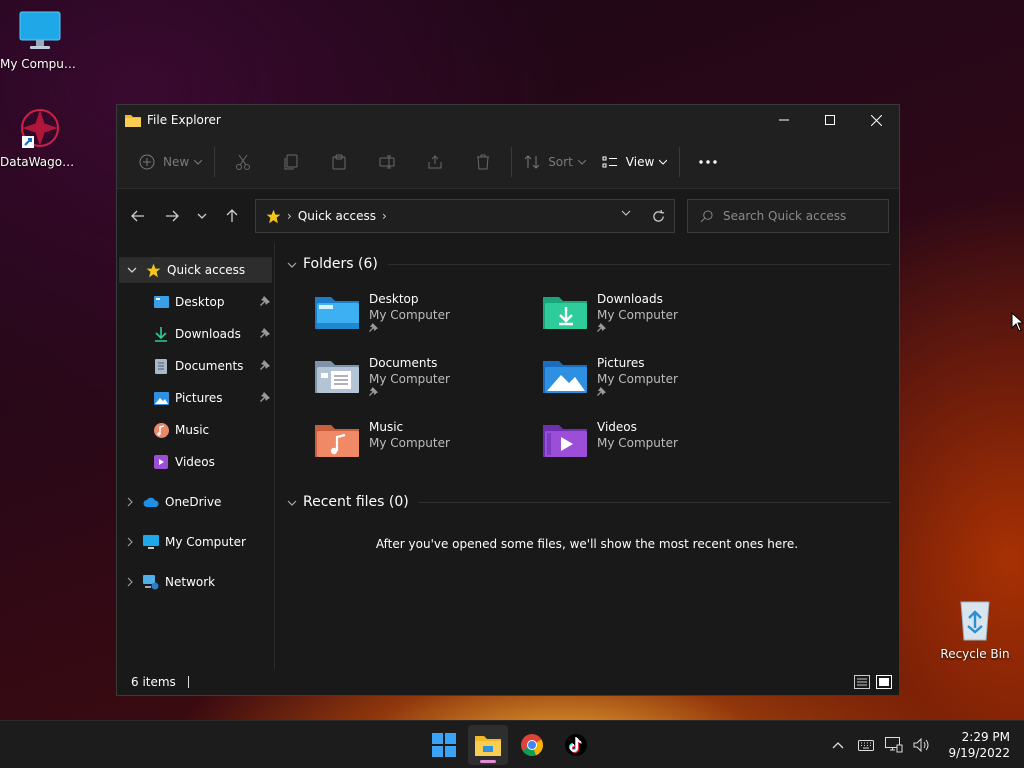 This screenshot has height=768, width=1024. What do you see at coordinates (195, 502) in the screenshot?
I see `sidebar-item-onedrive: OneDrive` at bounding box center [195, 502].